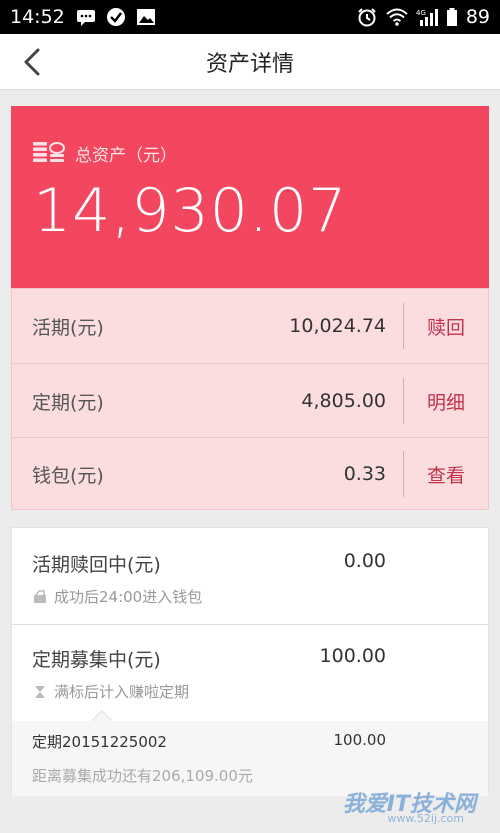  What do you see at coordinates (145, 17) in the screenshot?
I see `image-icon` at bounding box center [145, 17].